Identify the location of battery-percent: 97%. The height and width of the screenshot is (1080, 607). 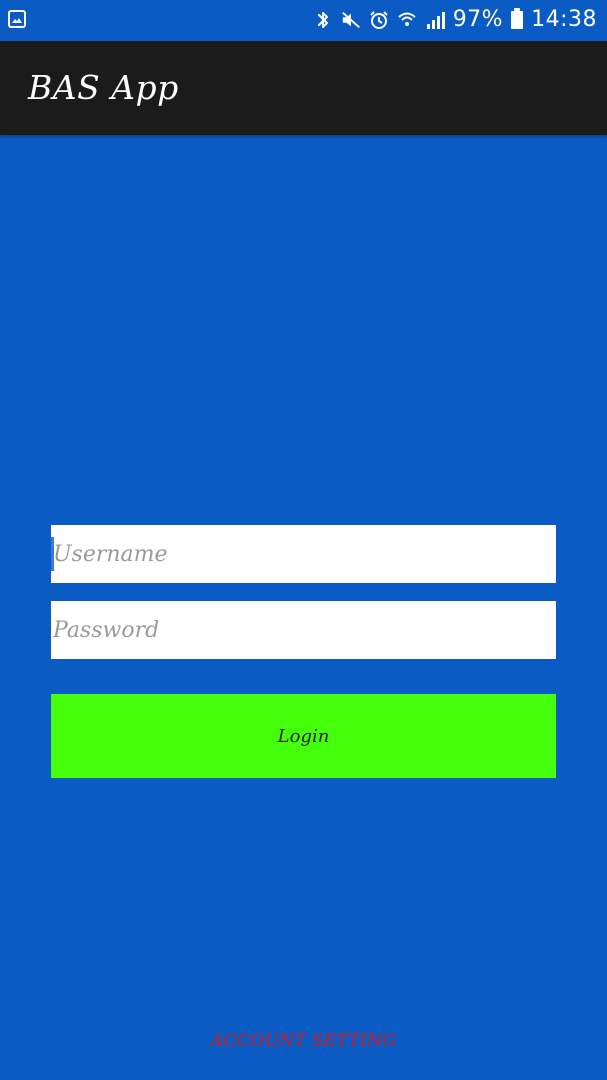
(478, 19).